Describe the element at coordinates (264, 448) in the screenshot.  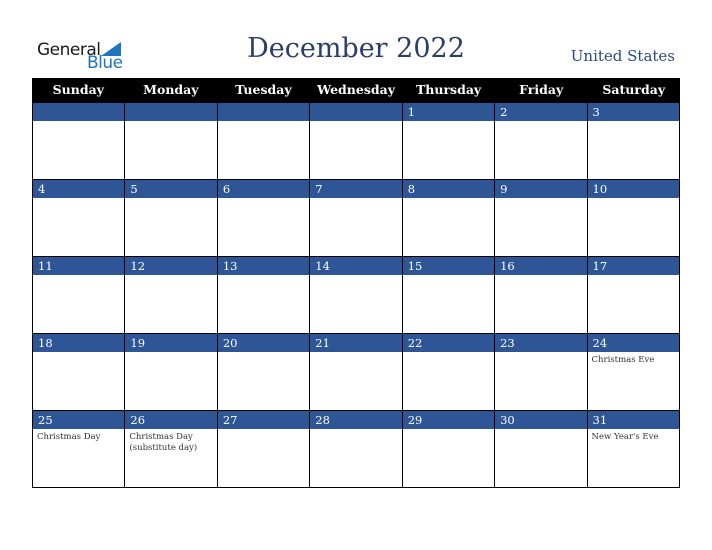
I see `day-cell: 27` at that location.